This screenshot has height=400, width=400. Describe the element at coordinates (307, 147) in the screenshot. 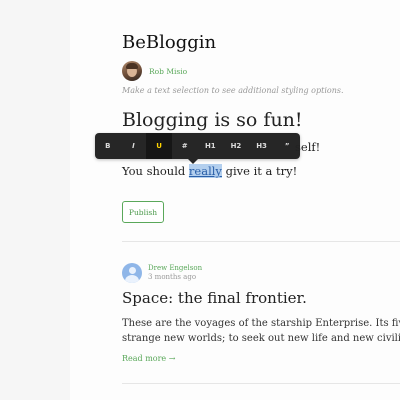

I see `body-line-1-tail: self!` at that location.